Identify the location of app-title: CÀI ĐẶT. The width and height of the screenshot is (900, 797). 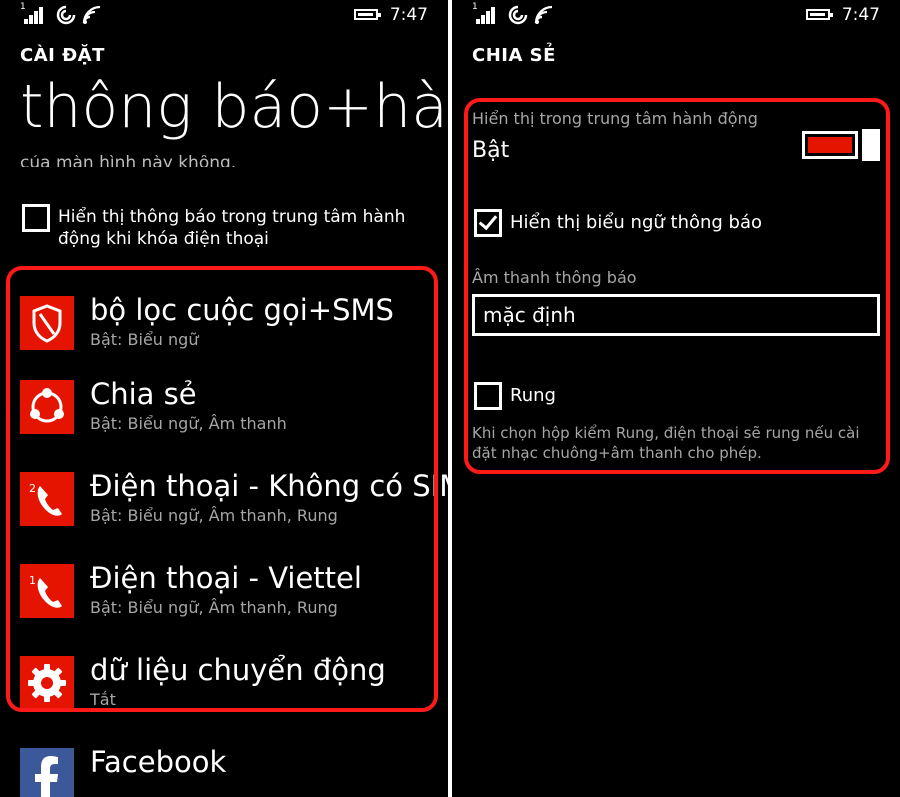
(62, 55).